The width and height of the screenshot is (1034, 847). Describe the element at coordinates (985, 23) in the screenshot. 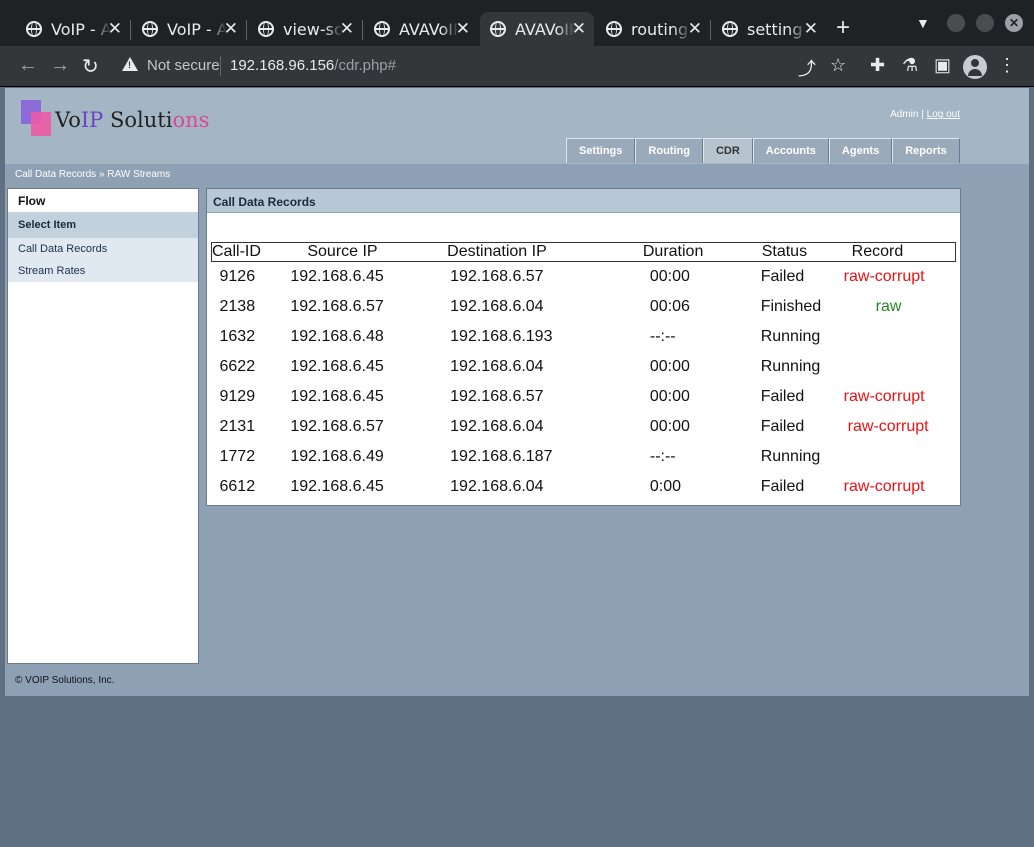

I see `maximize-button` at that location.